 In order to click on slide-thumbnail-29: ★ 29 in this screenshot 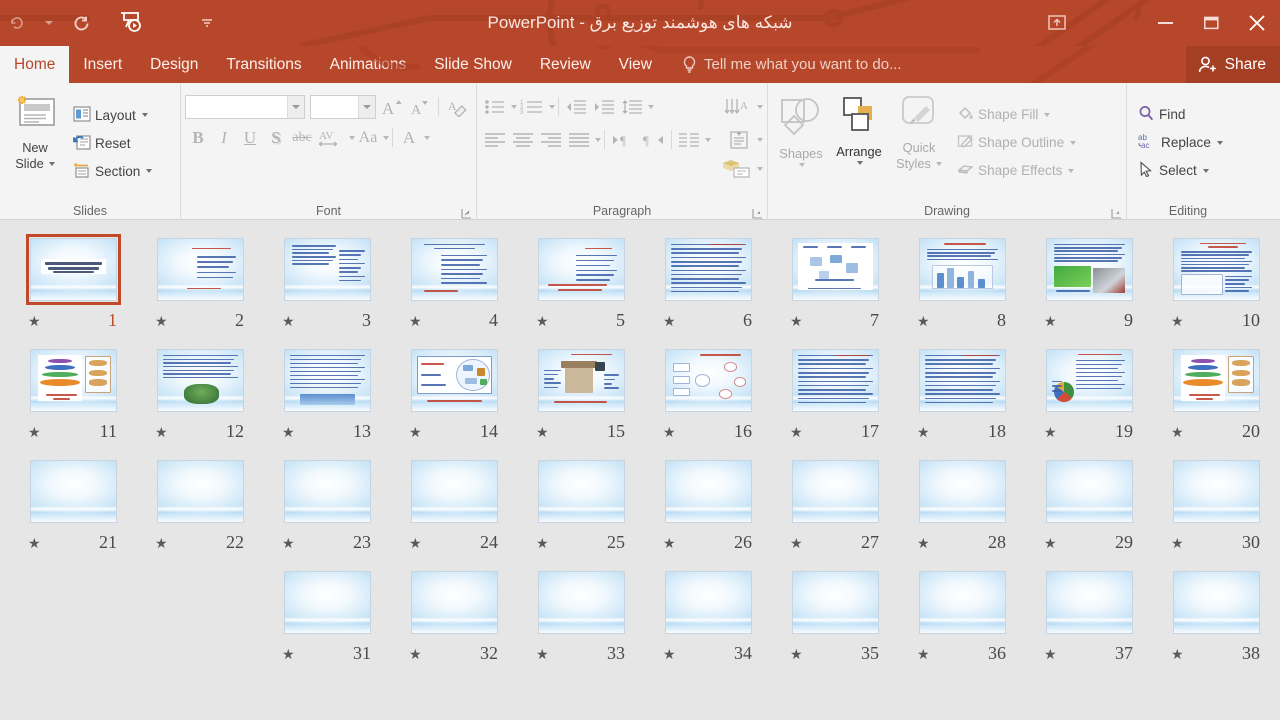, I will do `click(1089, 497)`.